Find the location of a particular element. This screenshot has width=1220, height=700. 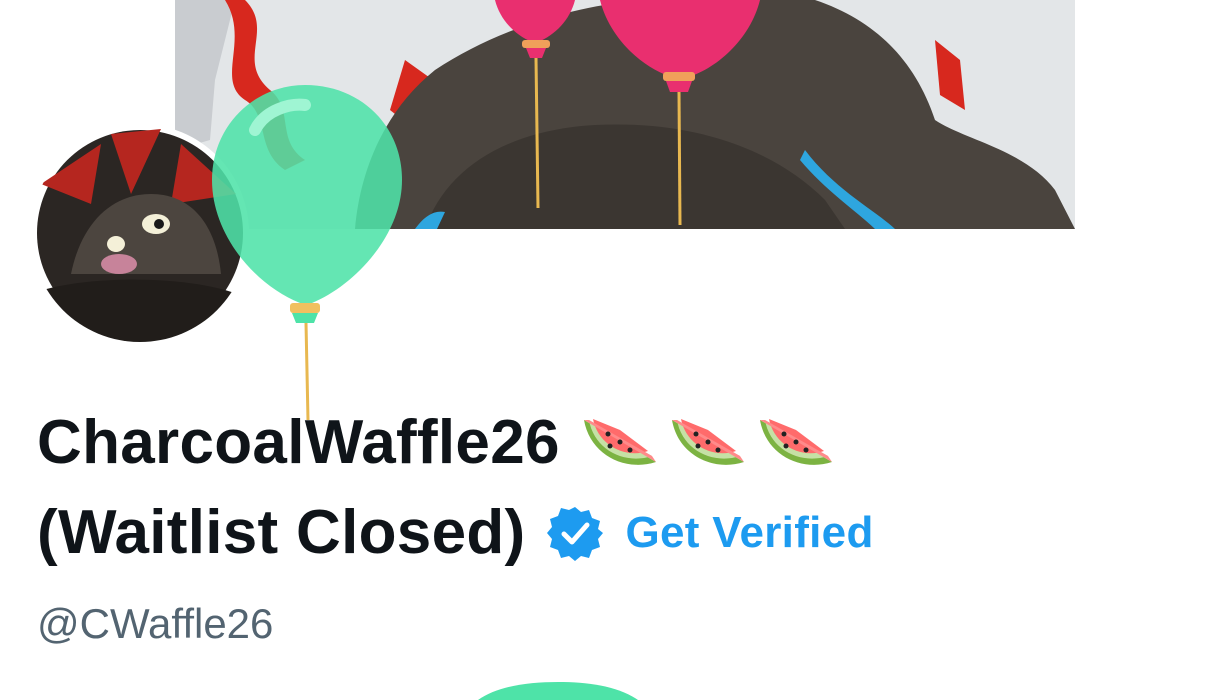

display-name-line: CharcoalWaffle26 is located at coordinates (587, 443).